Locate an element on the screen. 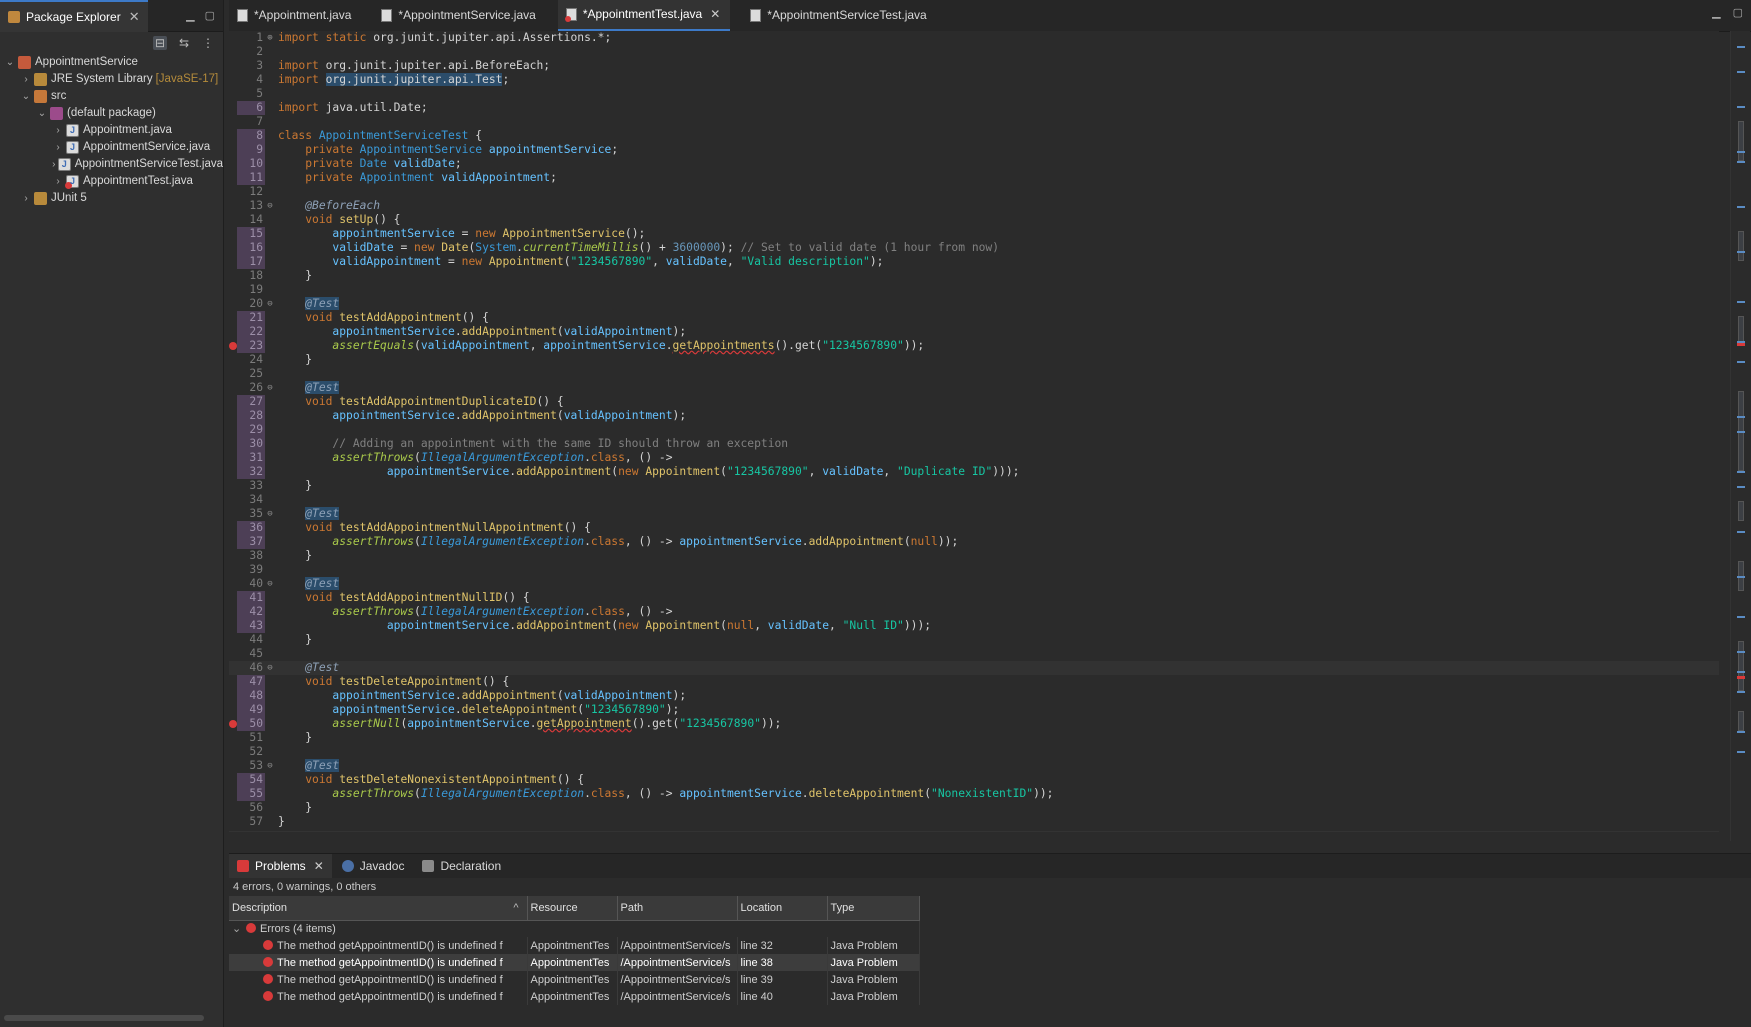 The width and height of the screenshot is (1751, 1027). maximize-icon: ▢ is located at coordinates (210, 15).